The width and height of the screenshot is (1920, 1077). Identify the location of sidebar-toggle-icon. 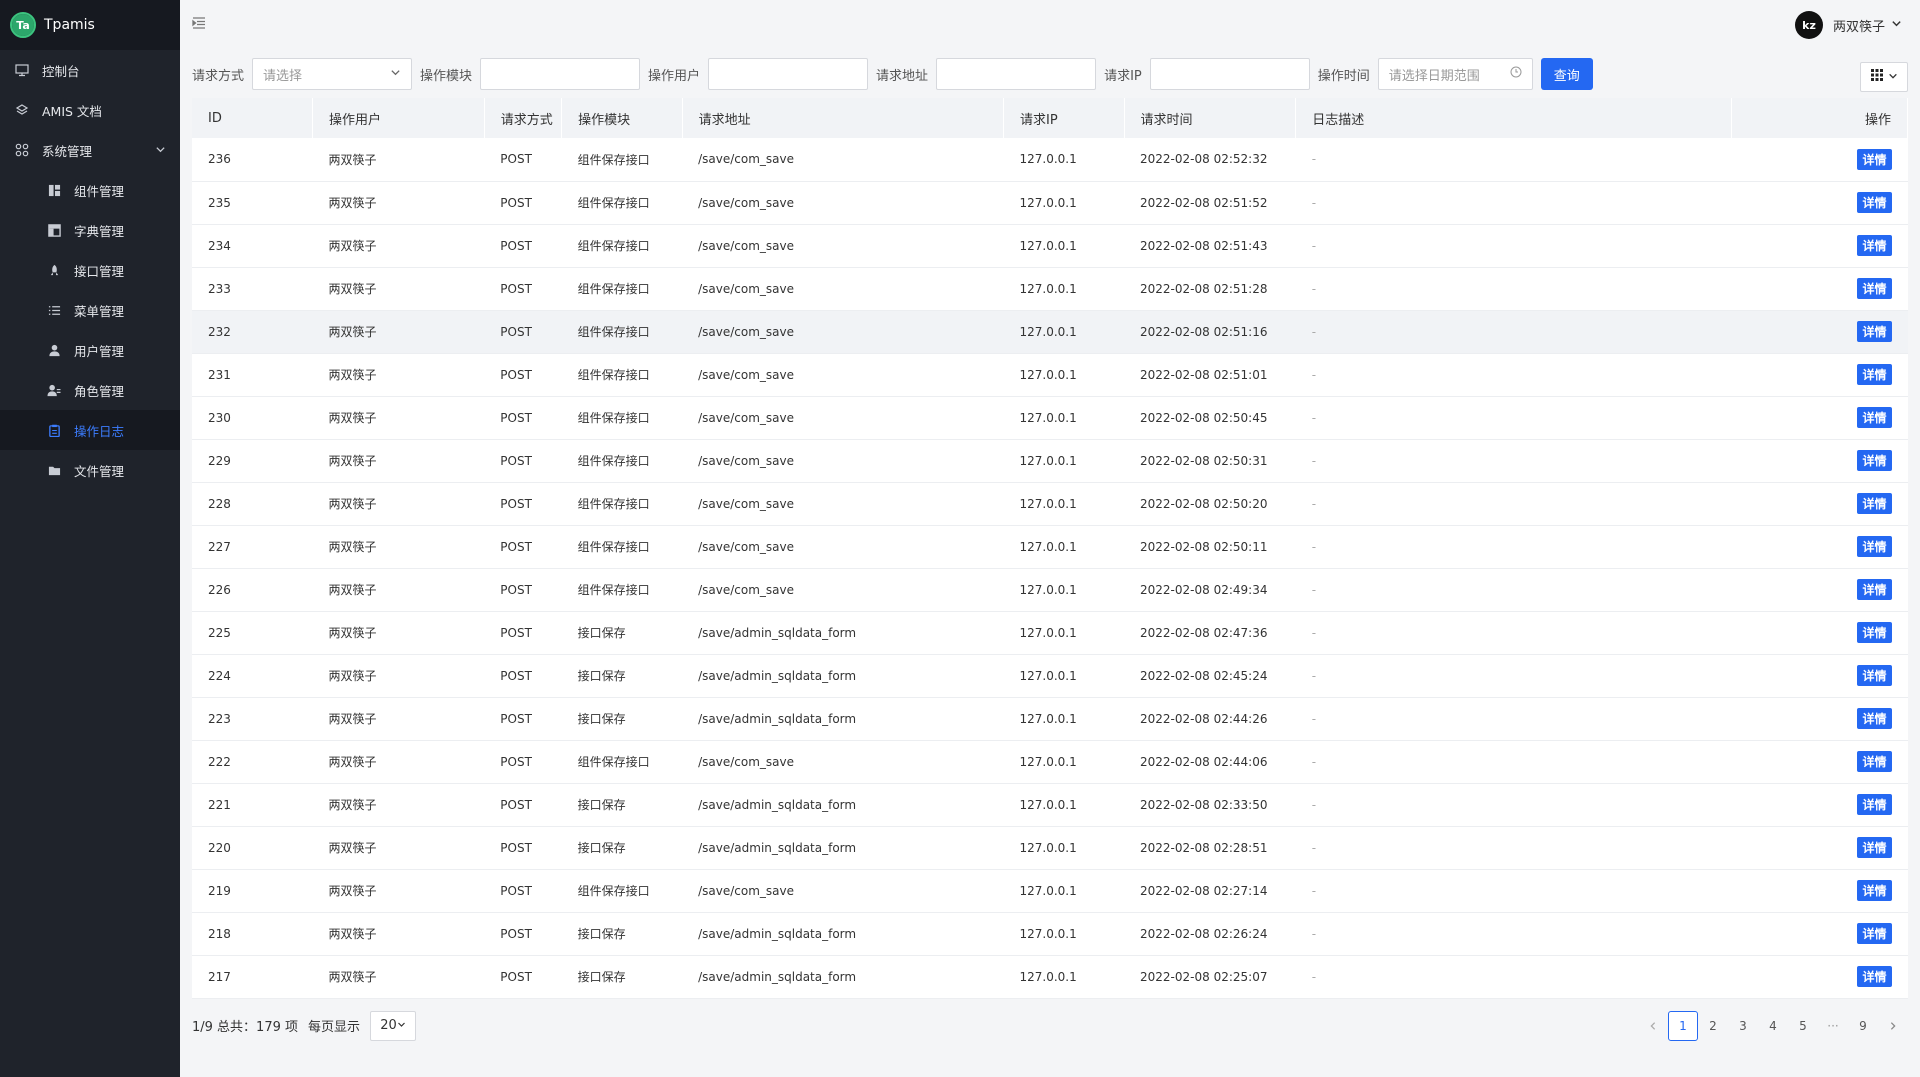
(199, 25).